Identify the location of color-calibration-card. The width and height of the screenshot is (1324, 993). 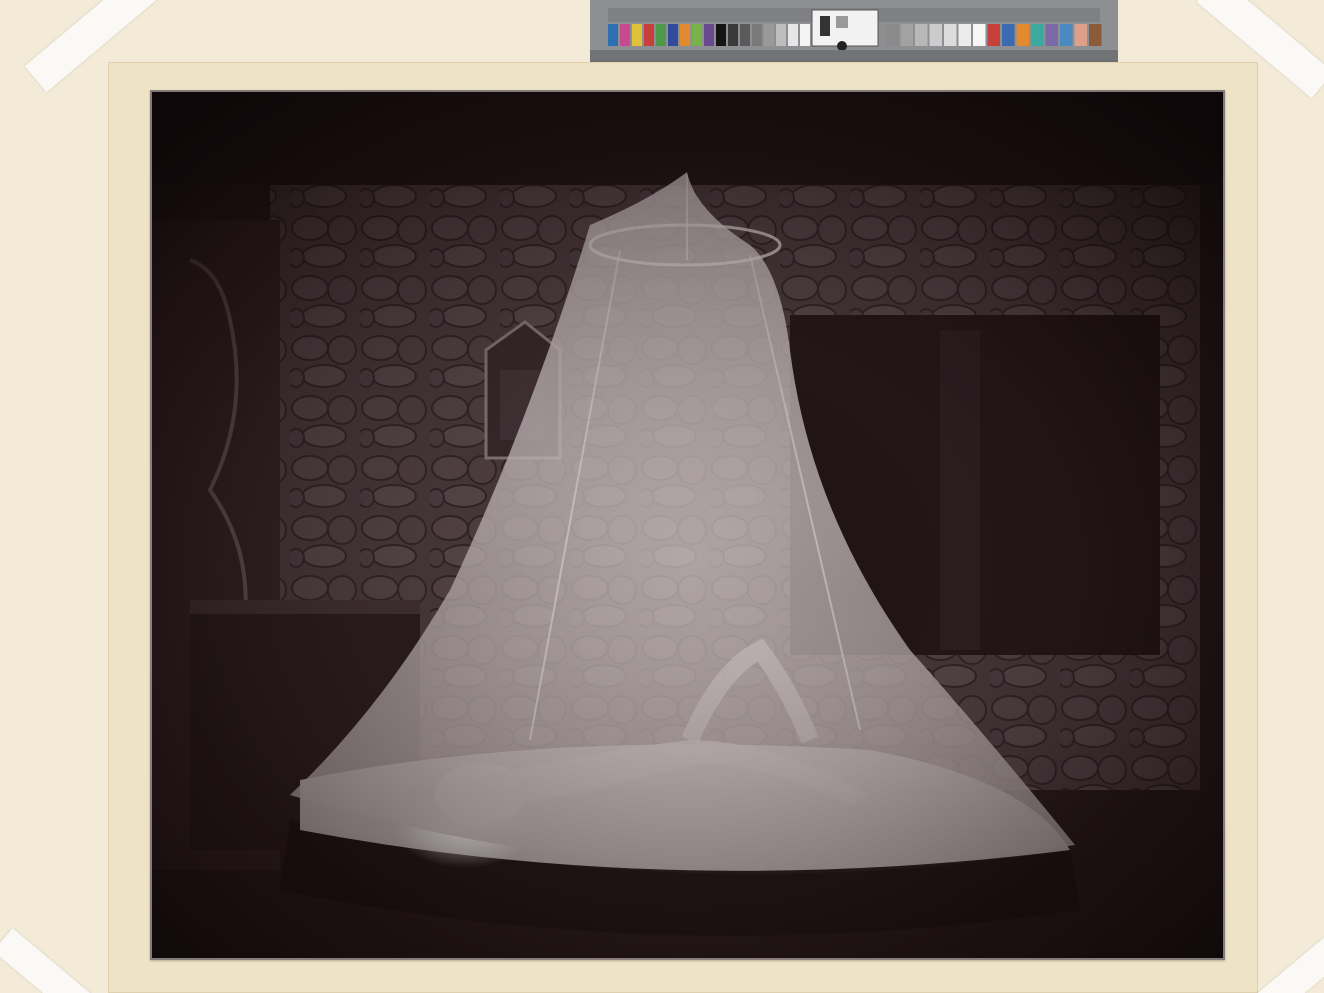
(854, 31).